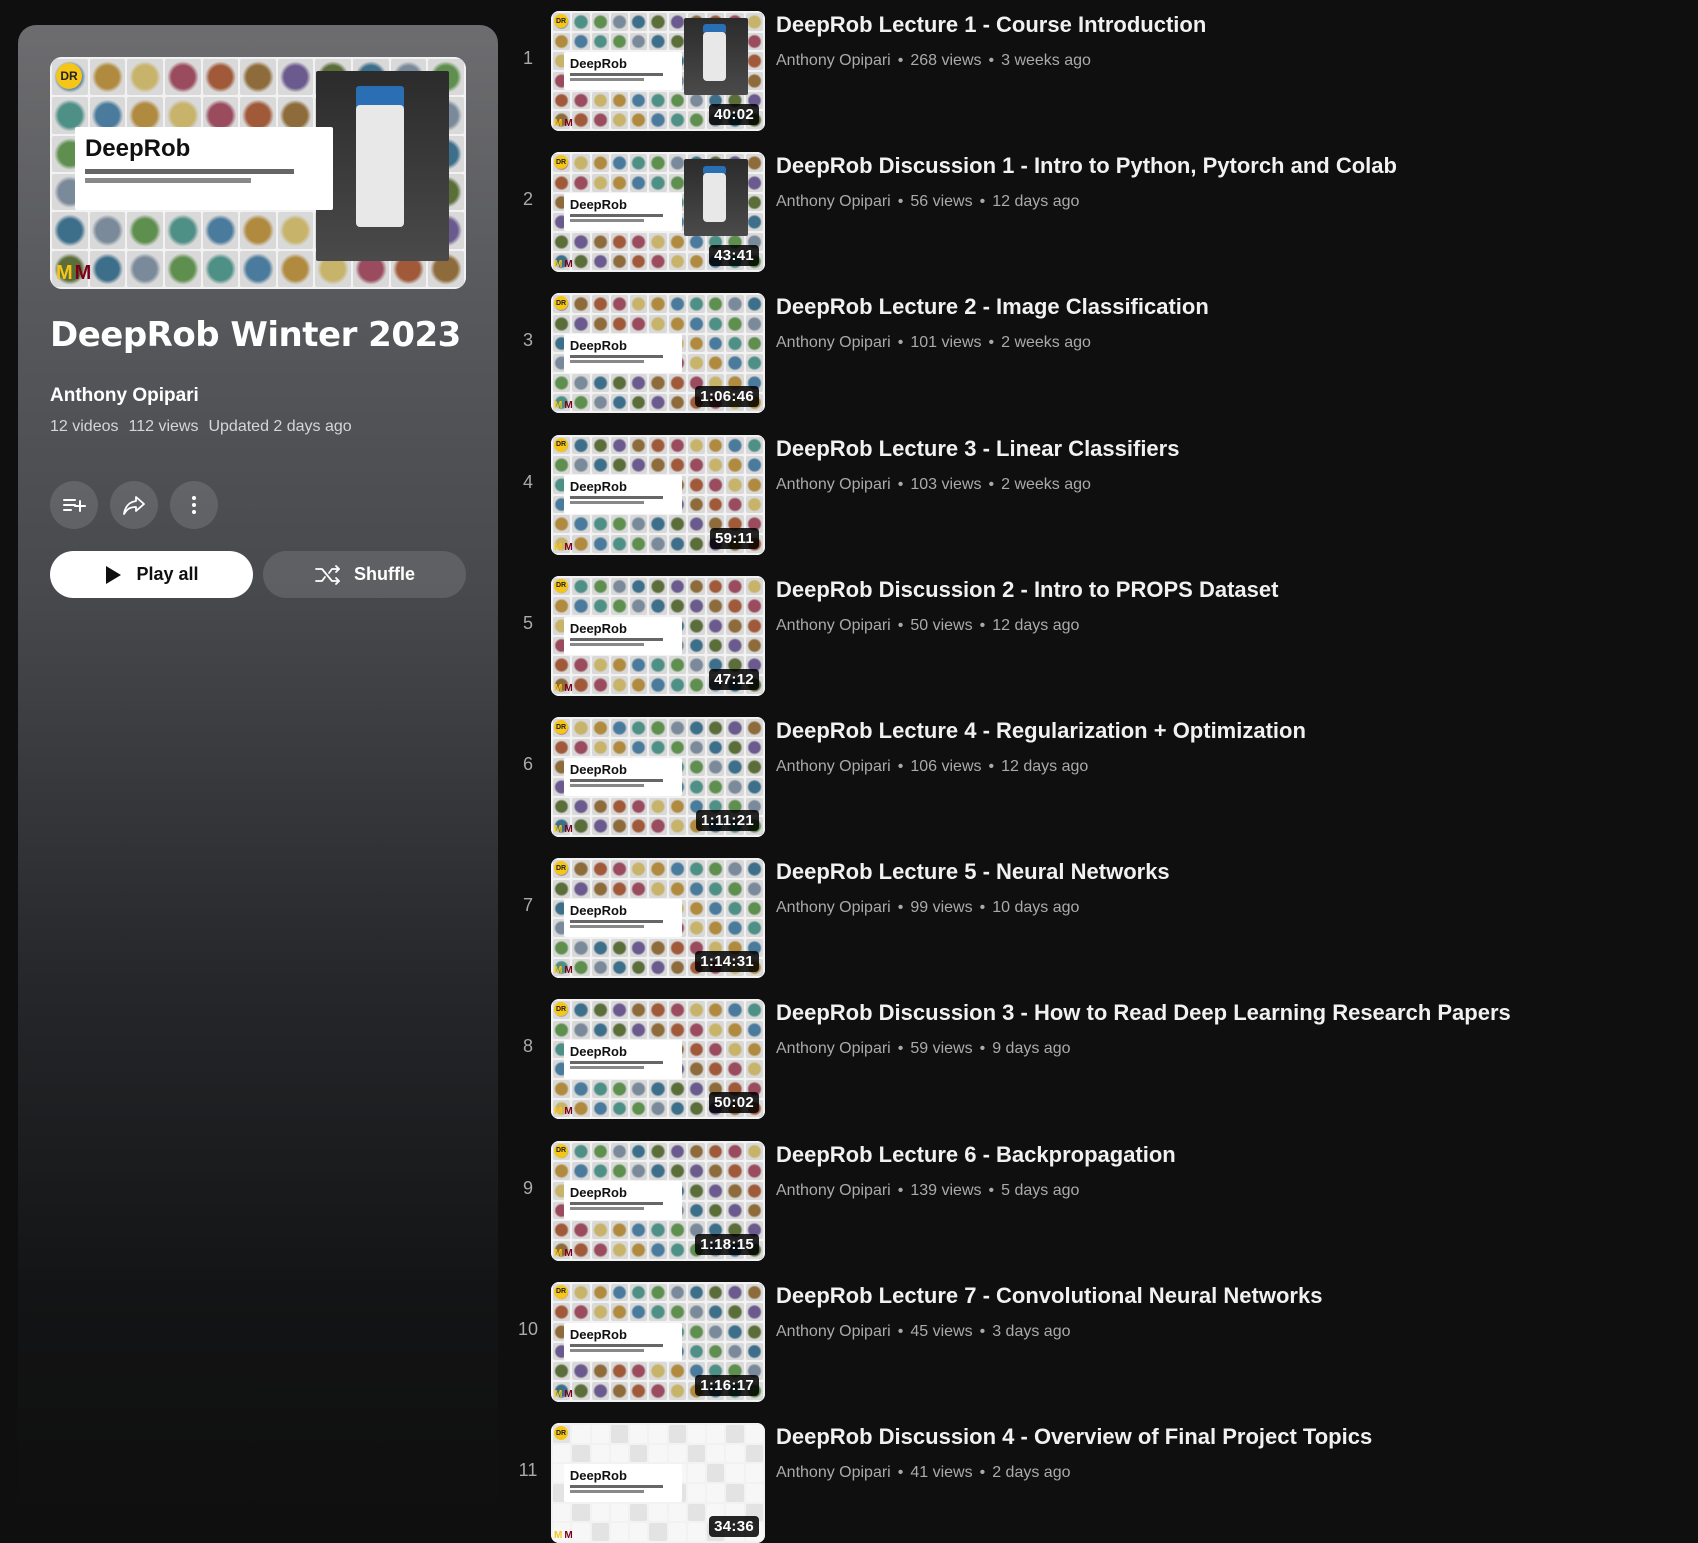 The width and height of the screenshot is (1698, 1543). I want to click on video-thumbnail: DeepRob DR MM 1:11:21, so click(658, 777).